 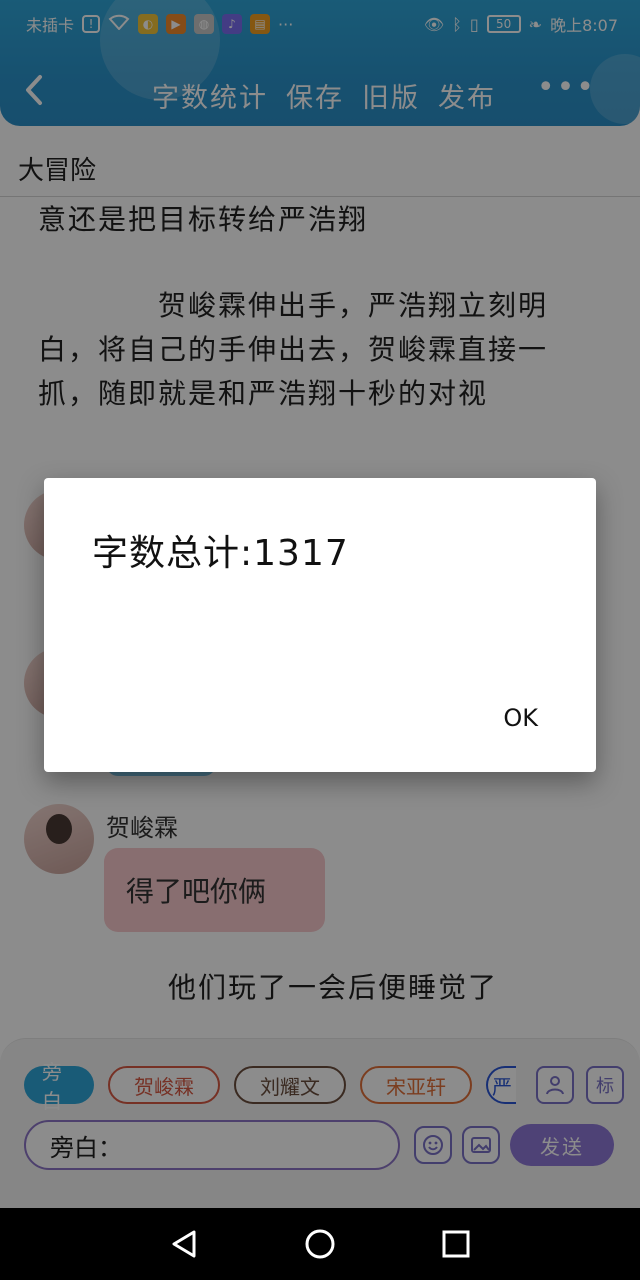 I want to click on nav-recents-icon, so click(x=456, y=1244).